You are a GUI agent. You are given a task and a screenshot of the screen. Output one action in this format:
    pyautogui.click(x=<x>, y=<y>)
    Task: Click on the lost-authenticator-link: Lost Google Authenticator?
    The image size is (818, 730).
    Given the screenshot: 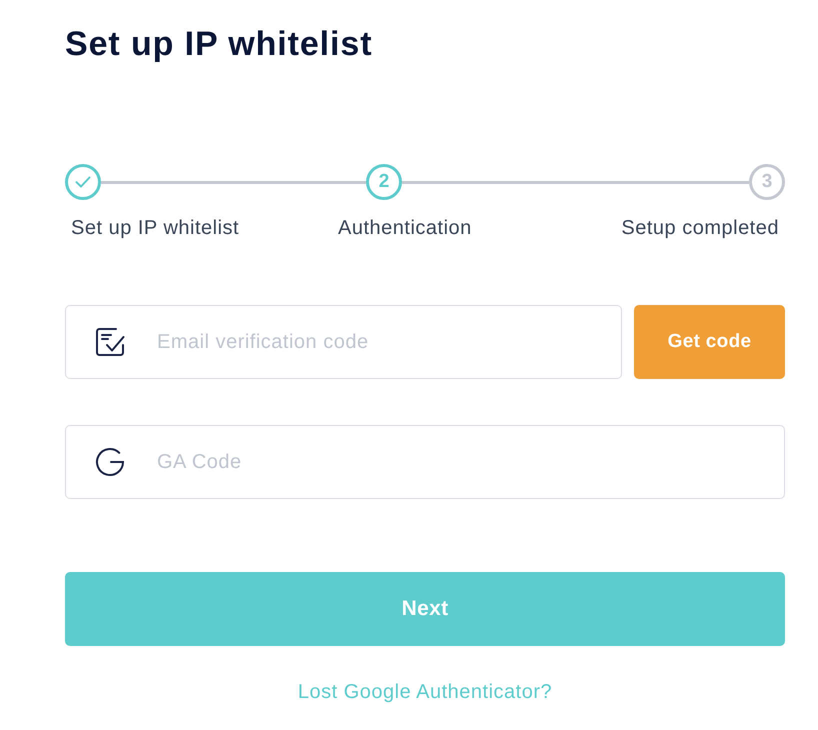 What is the action you would take?
    pyautogui.click(x=425, y=692)
    